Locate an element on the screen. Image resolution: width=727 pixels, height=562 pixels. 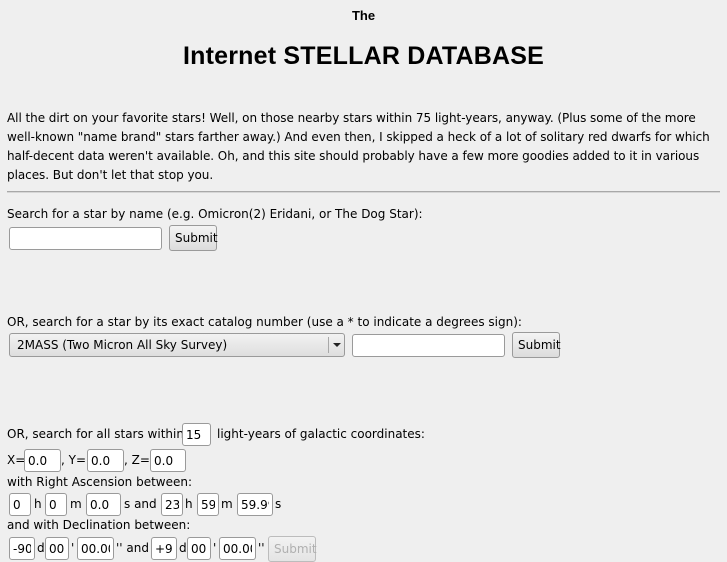
ra-to-hours-input is located at coordinates (172, 504).